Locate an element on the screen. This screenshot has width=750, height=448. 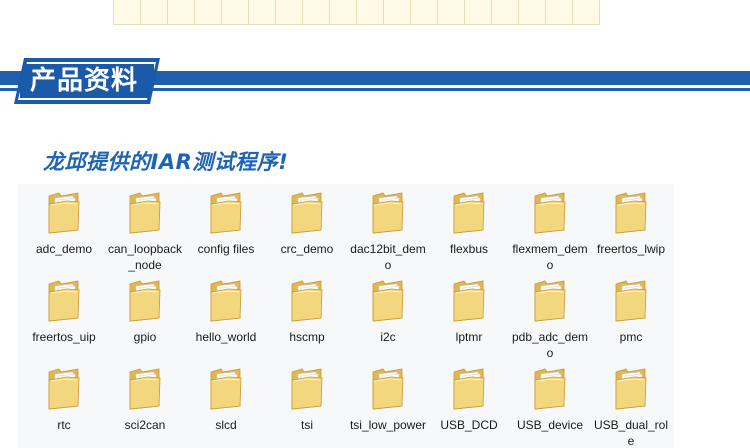
folder-item: USB_DCD is located at coordinates (469, 403).